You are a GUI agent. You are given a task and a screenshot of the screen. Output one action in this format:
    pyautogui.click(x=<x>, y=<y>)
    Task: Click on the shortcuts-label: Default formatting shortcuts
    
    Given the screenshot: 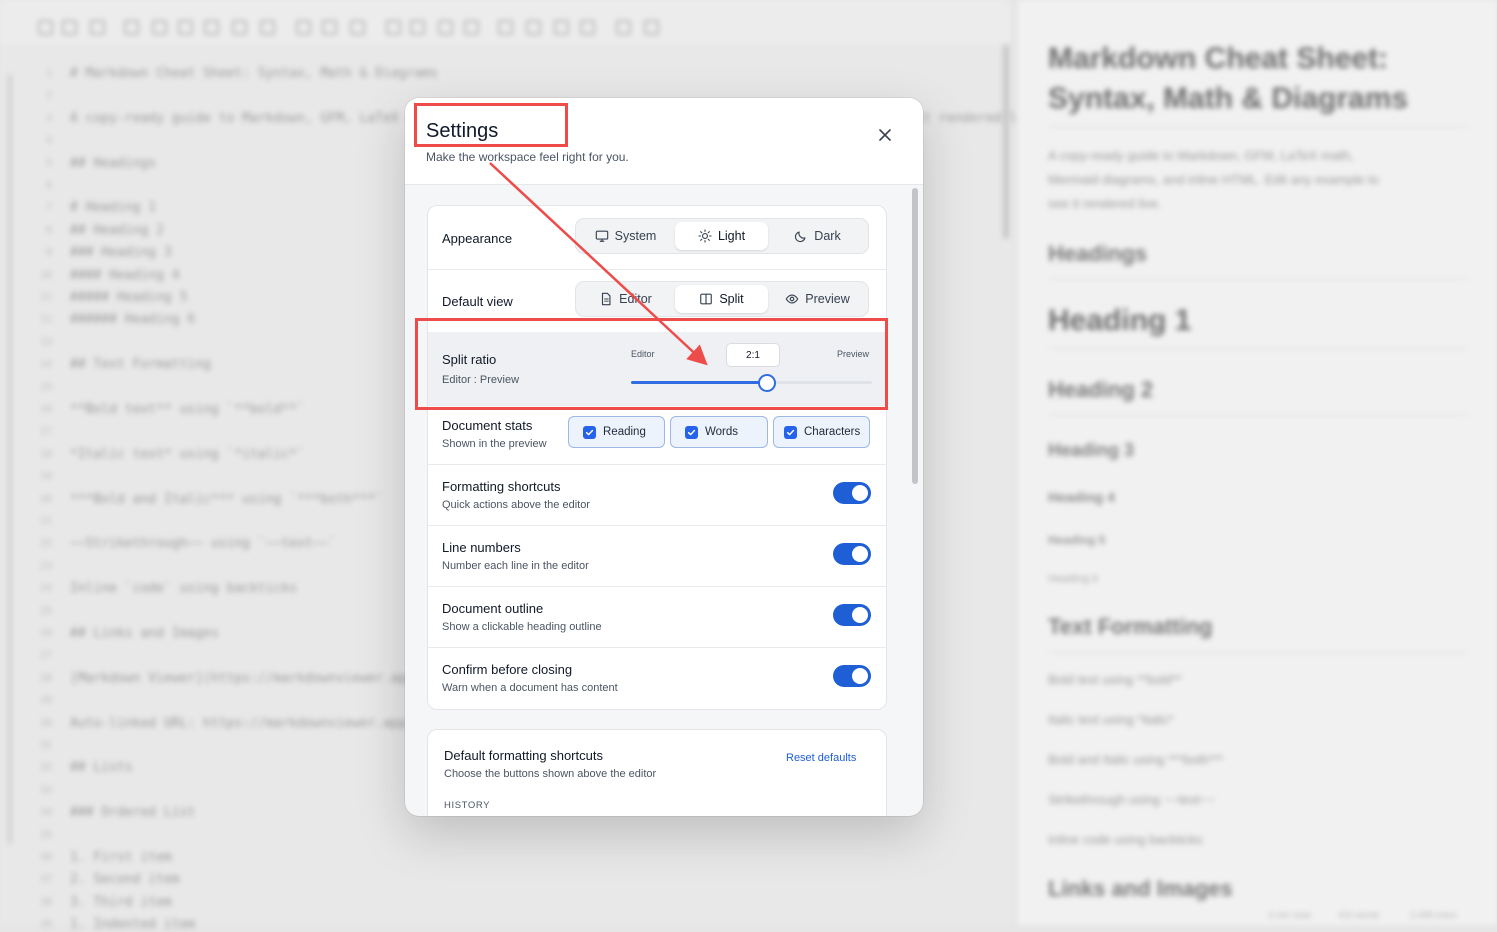 What is the action you would take?
    pyautogui.click(x=523, y=755)
    